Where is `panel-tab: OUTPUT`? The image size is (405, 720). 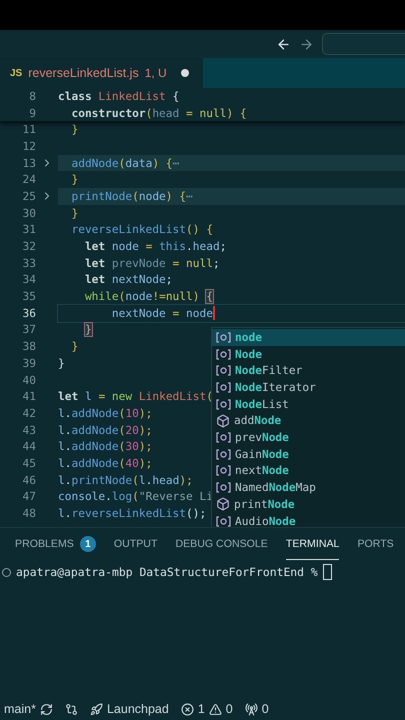 panel-tab: OUTPUT is located at coordinates (136, 544).